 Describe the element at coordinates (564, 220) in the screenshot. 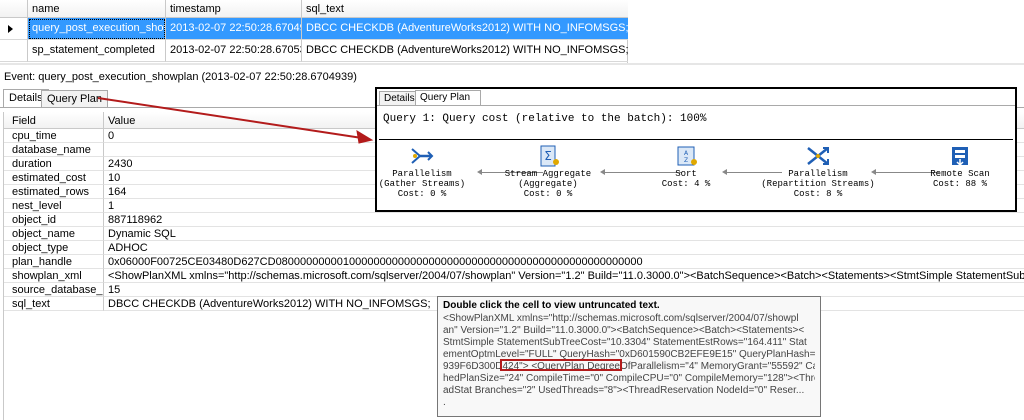

I see `field-value: 887118962` at that location.